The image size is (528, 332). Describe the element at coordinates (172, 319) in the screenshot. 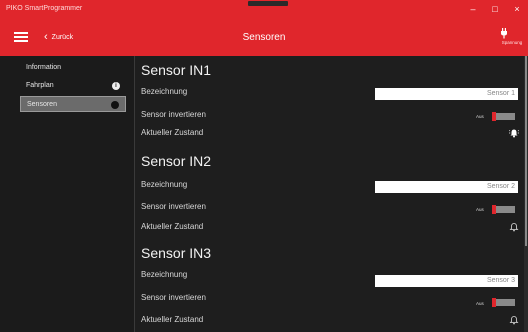

I see `sensor-3-state-label: Aktueller Zustand` at that location.